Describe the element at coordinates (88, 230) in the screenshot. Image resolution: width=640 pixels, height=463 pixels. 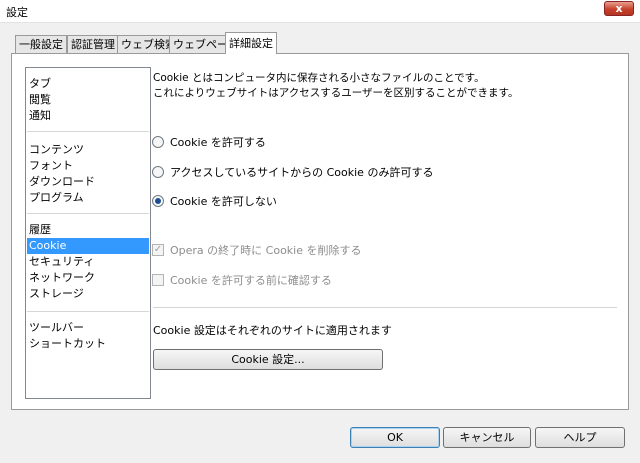
I see `category-item-history: 履歴` at that location.